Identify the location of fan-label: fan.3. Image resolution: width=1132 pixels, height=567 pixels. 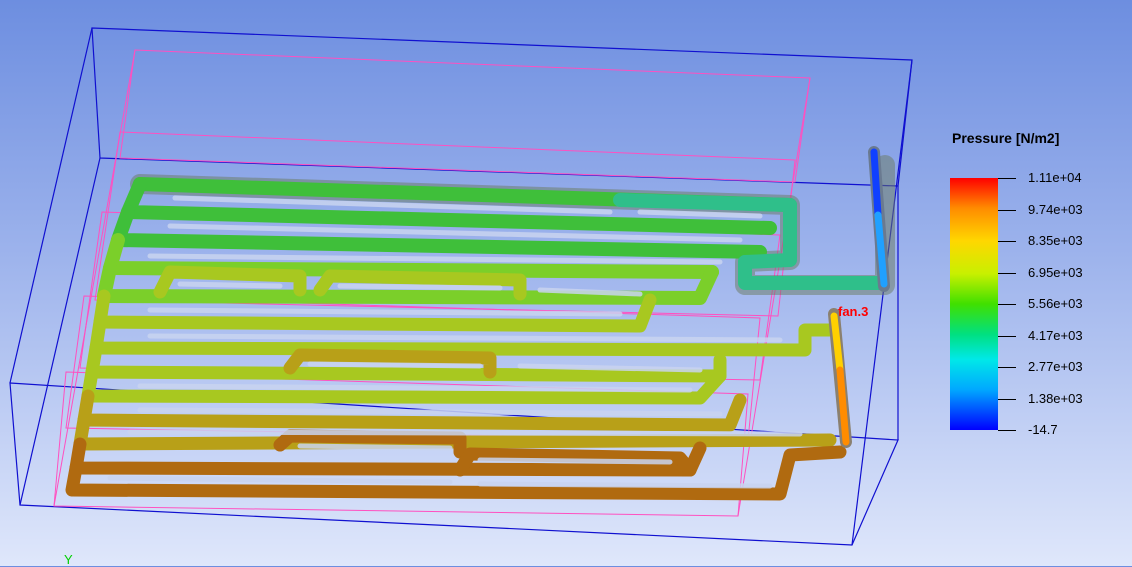
(853, 311).